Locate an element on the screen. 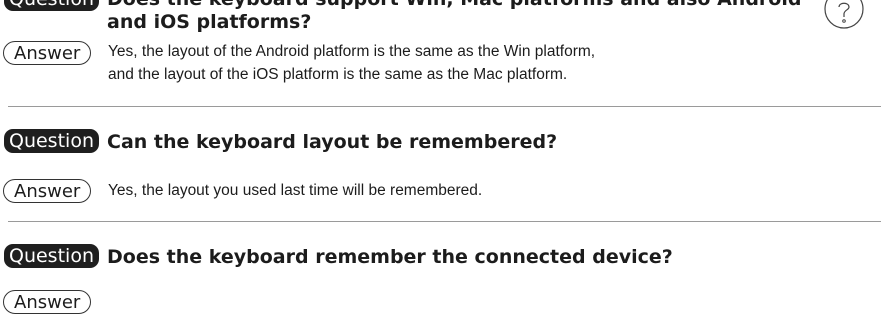  question-text-line2: and iOS platforms? is located at coordinates (209, 22).